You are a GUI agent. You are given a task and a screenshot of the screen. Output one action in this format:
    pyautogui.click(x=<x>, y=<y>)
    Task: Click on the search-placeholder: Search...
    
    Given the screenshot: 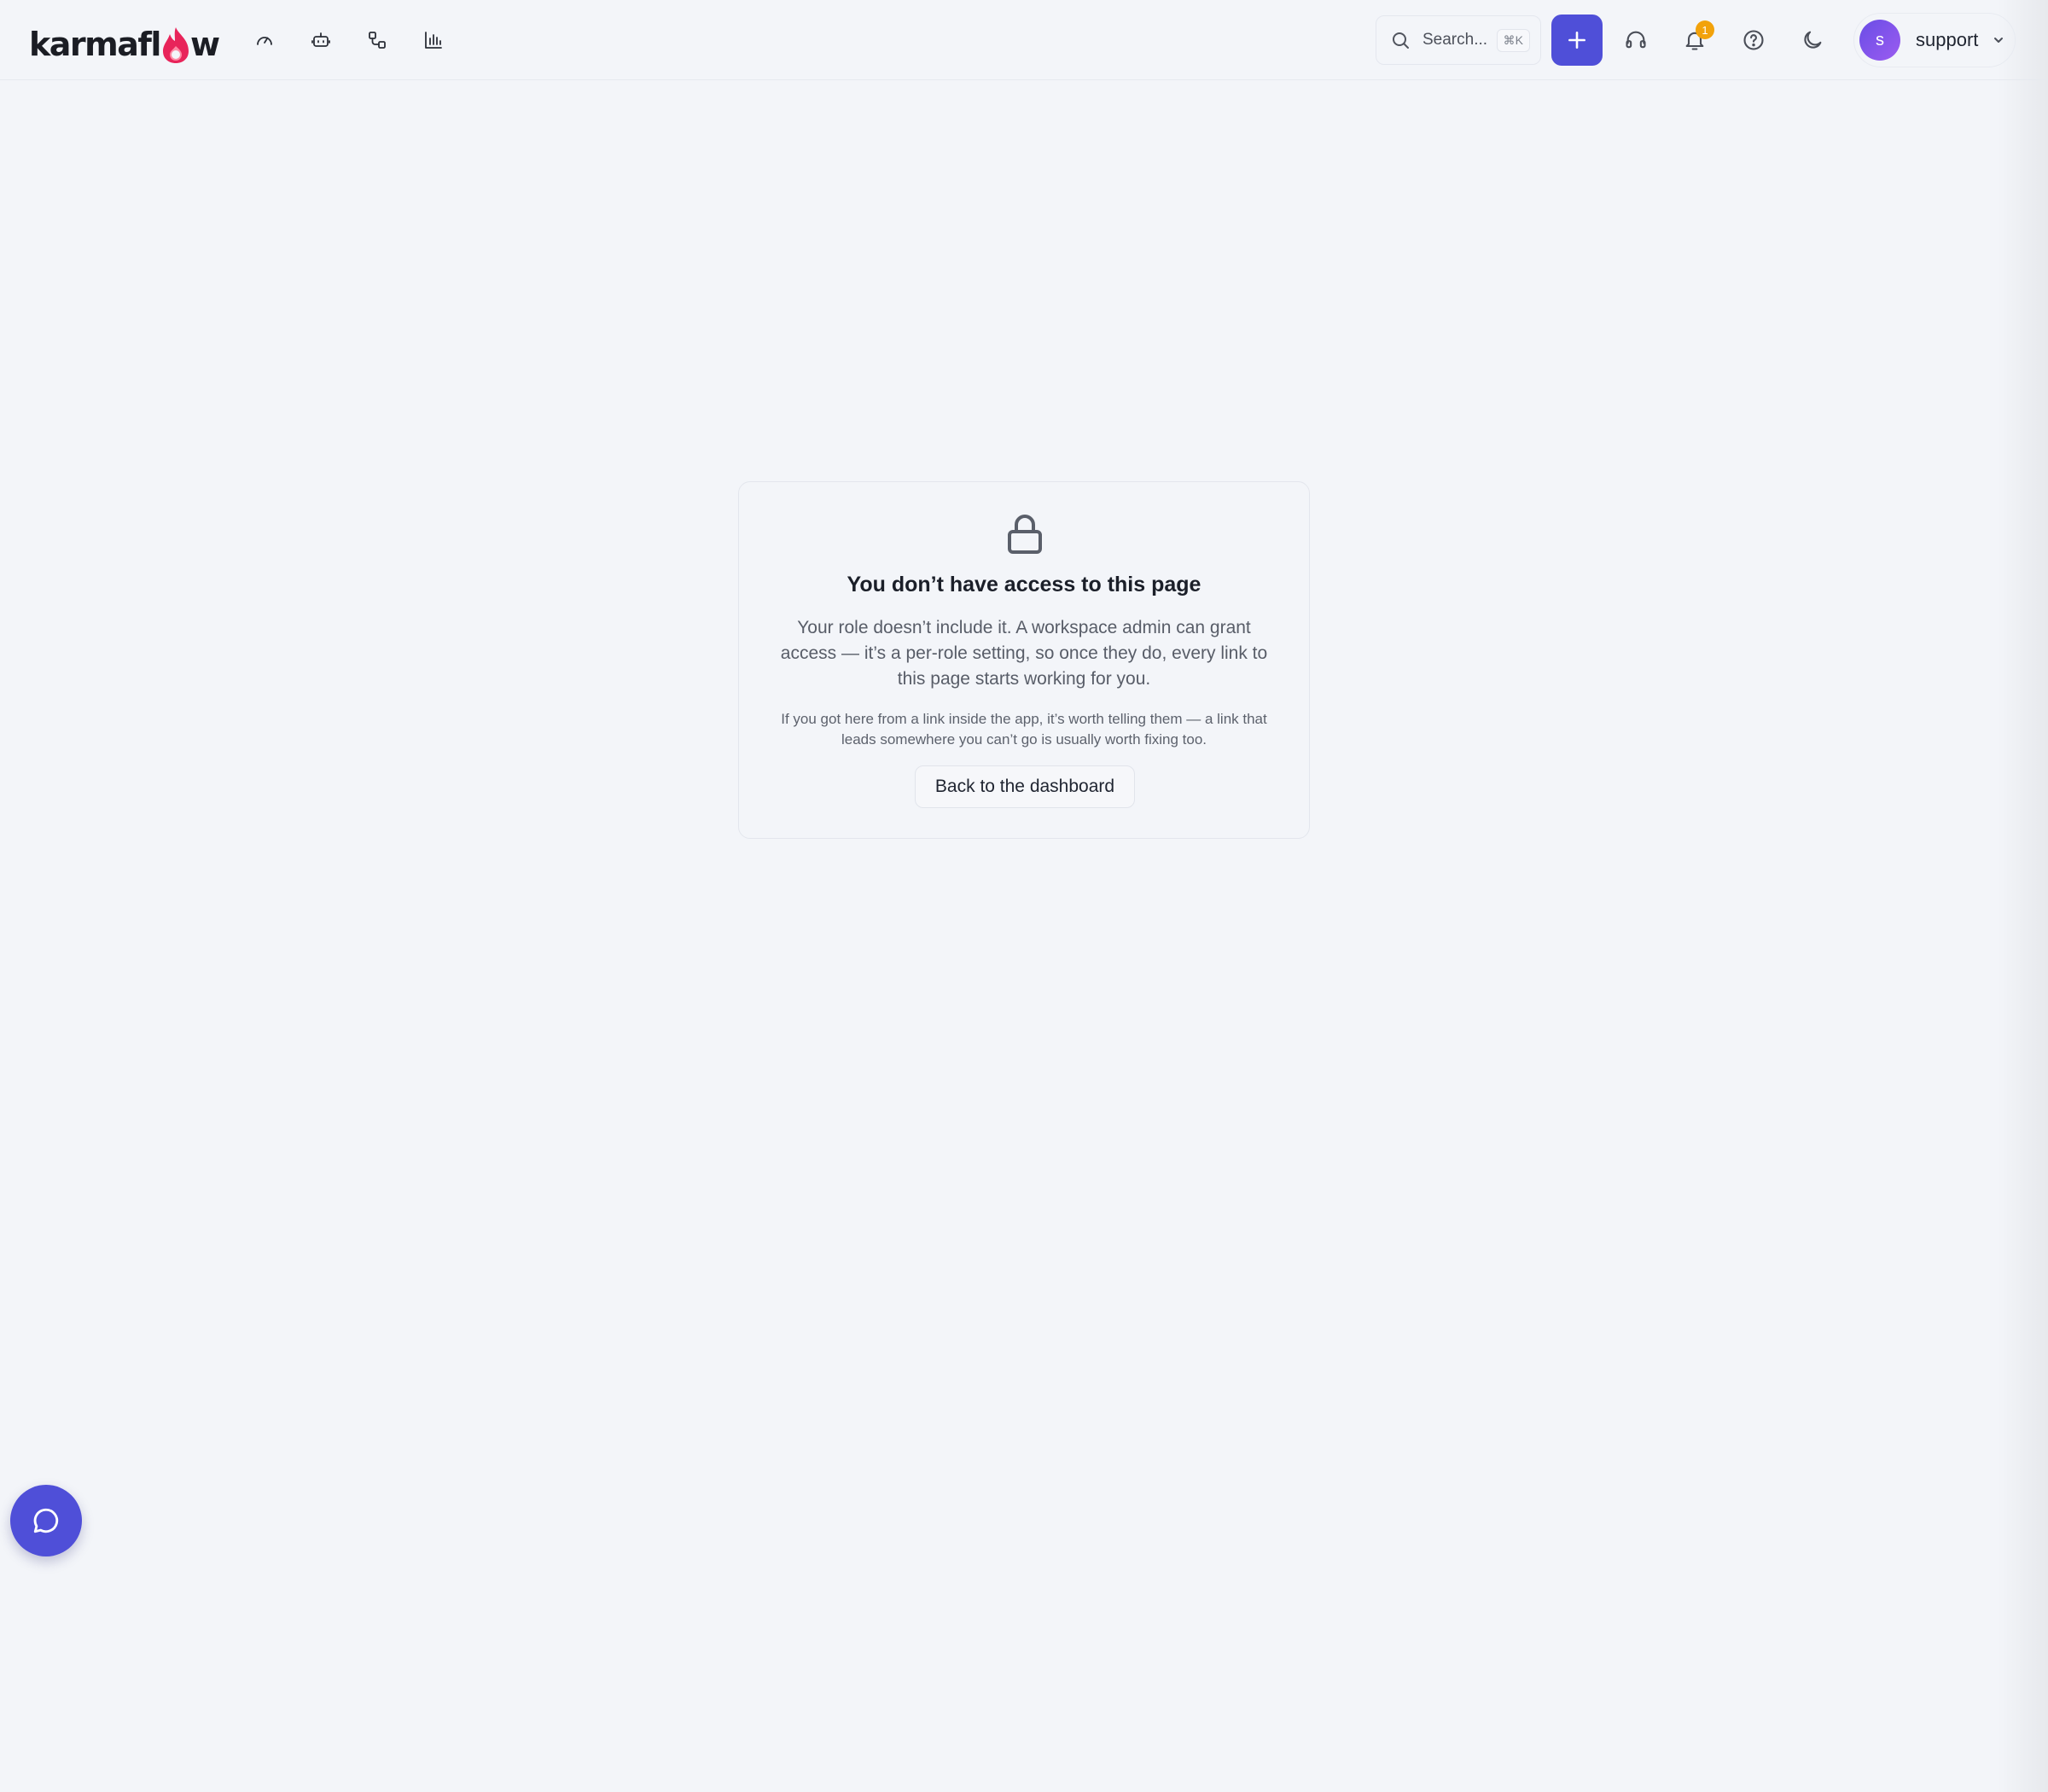 What is the action you would take?
    pyautogui.click(x=1455, y=40)
    